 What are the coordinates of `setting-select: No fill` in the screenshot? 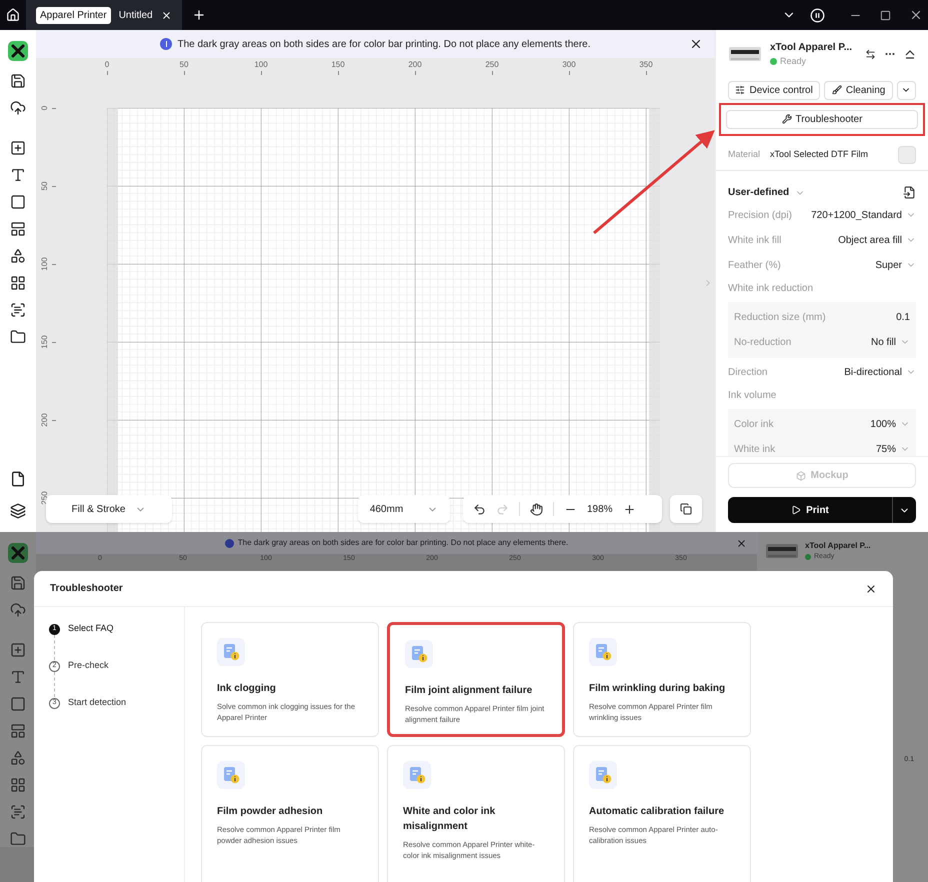 It's located at (890, 342).